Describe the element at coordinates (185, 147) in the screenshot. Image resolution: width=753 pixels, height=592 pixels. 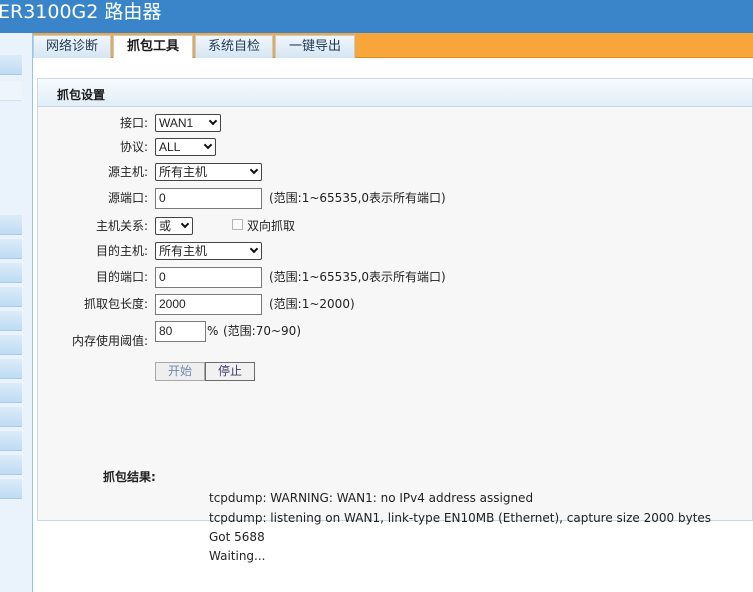
I see `protocol-select: ALL` at that location.